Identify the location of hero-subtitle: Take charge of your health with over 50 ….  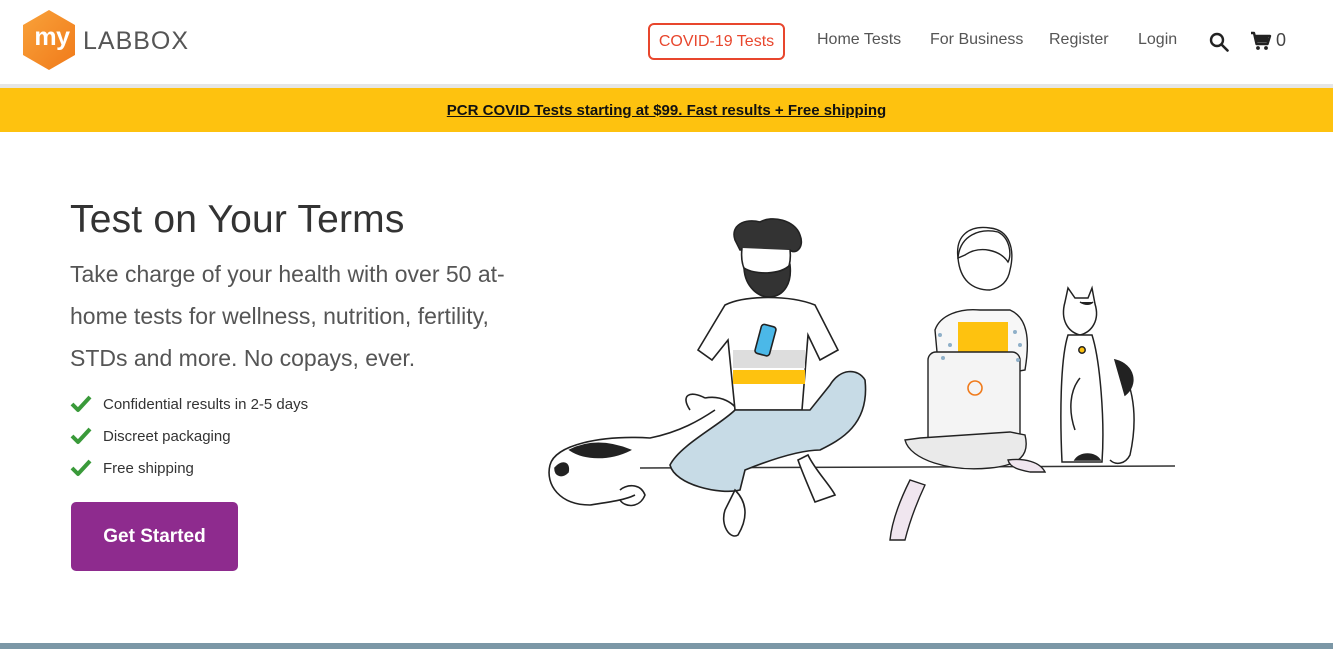
(287, 316).